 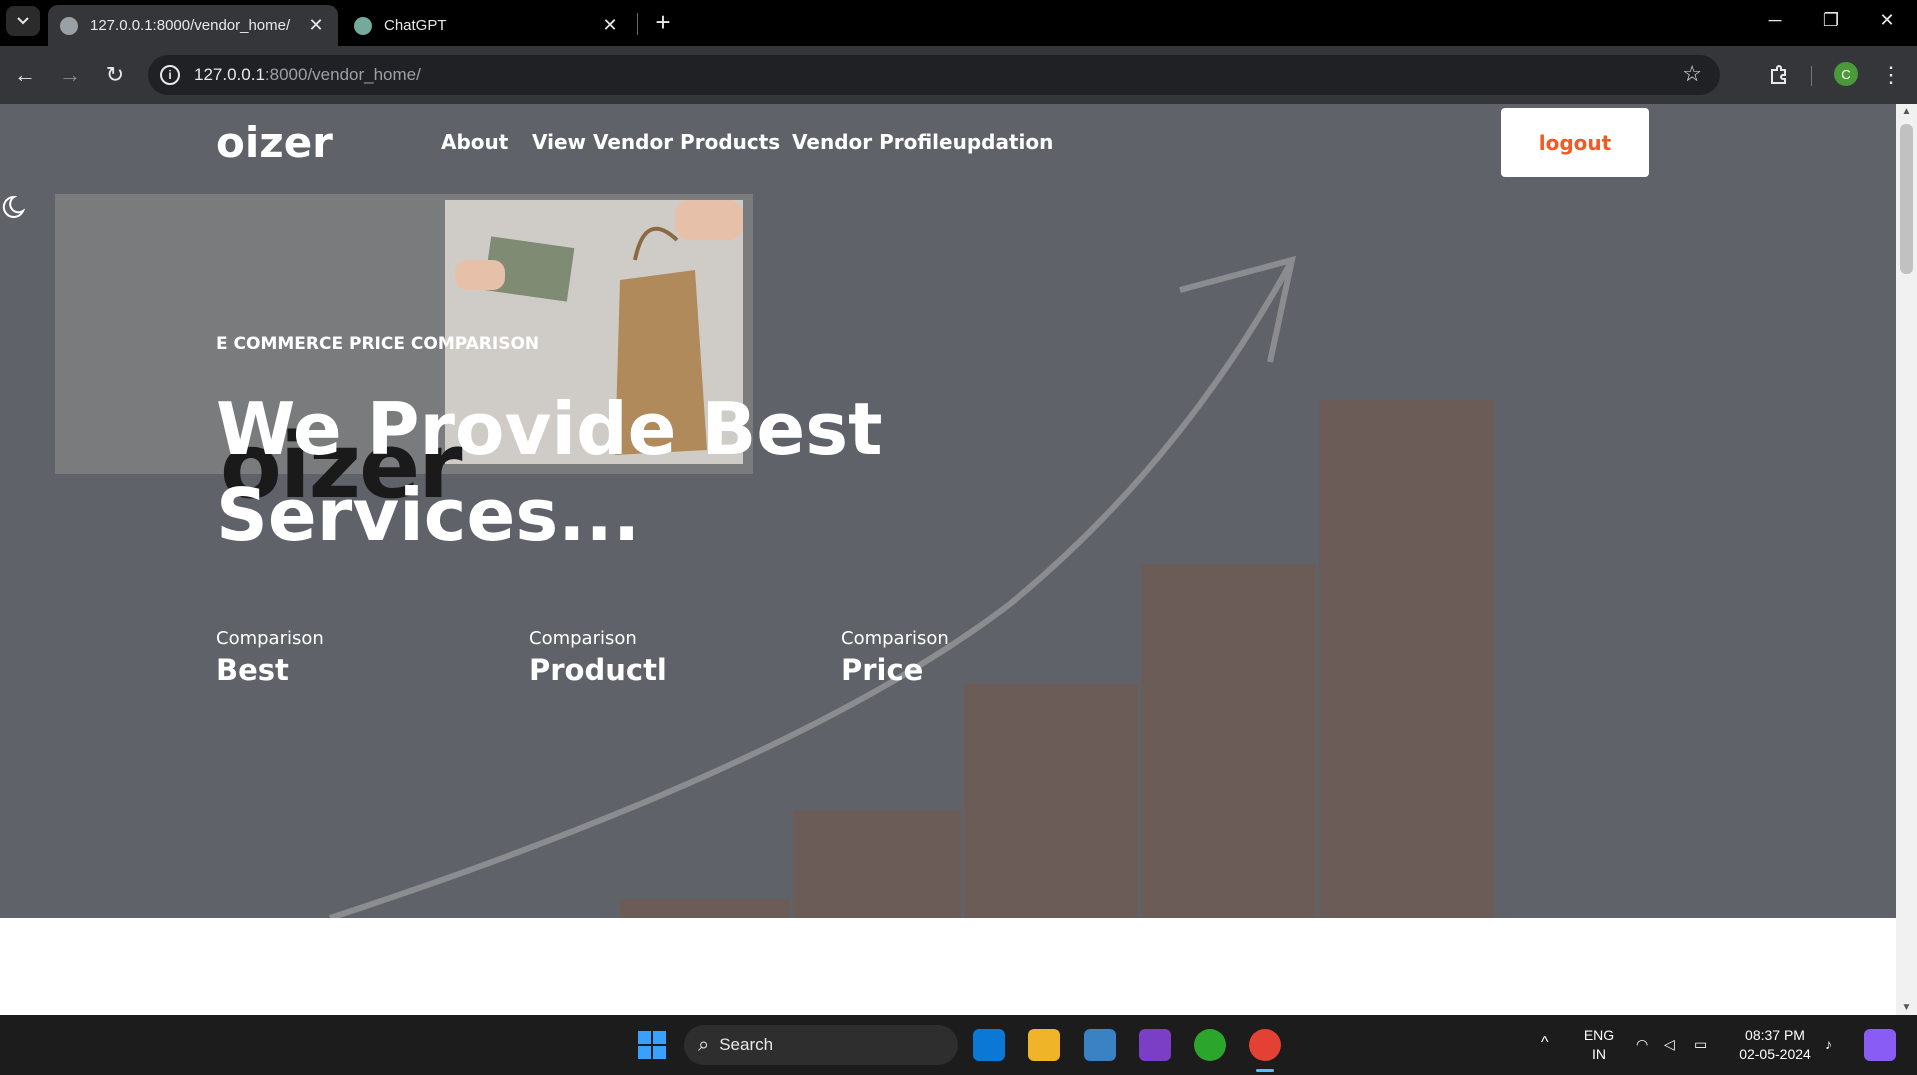 What do you see at coordinates (1906, 199) in the screenshot?
I see `scrollbar-thumb` at bounding box center [1906, 199].